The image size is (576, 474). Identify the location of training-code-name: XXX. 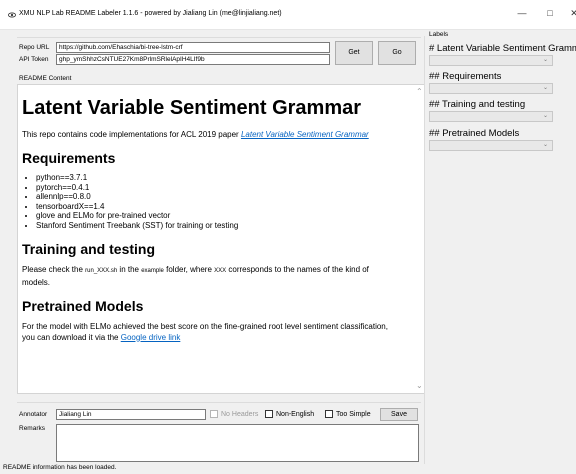
(220, 270).